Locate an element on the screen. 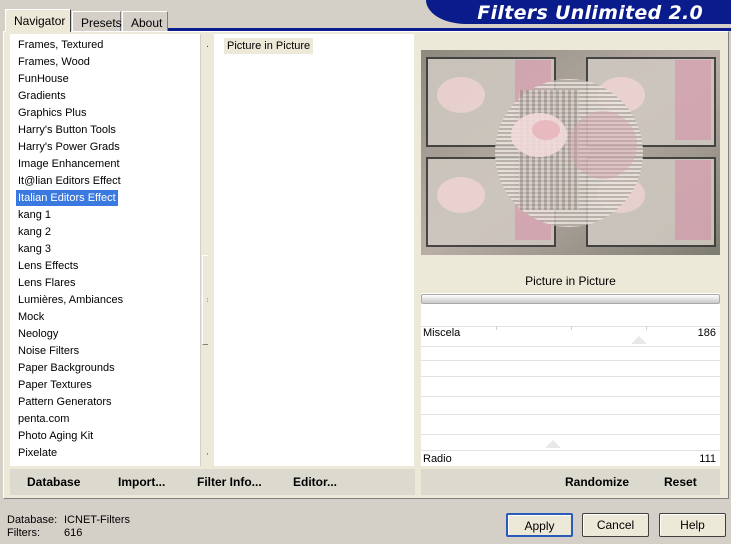 The image size is (731, 544). tab-navigator-label: Navigator is located at coordinates (40, 21).